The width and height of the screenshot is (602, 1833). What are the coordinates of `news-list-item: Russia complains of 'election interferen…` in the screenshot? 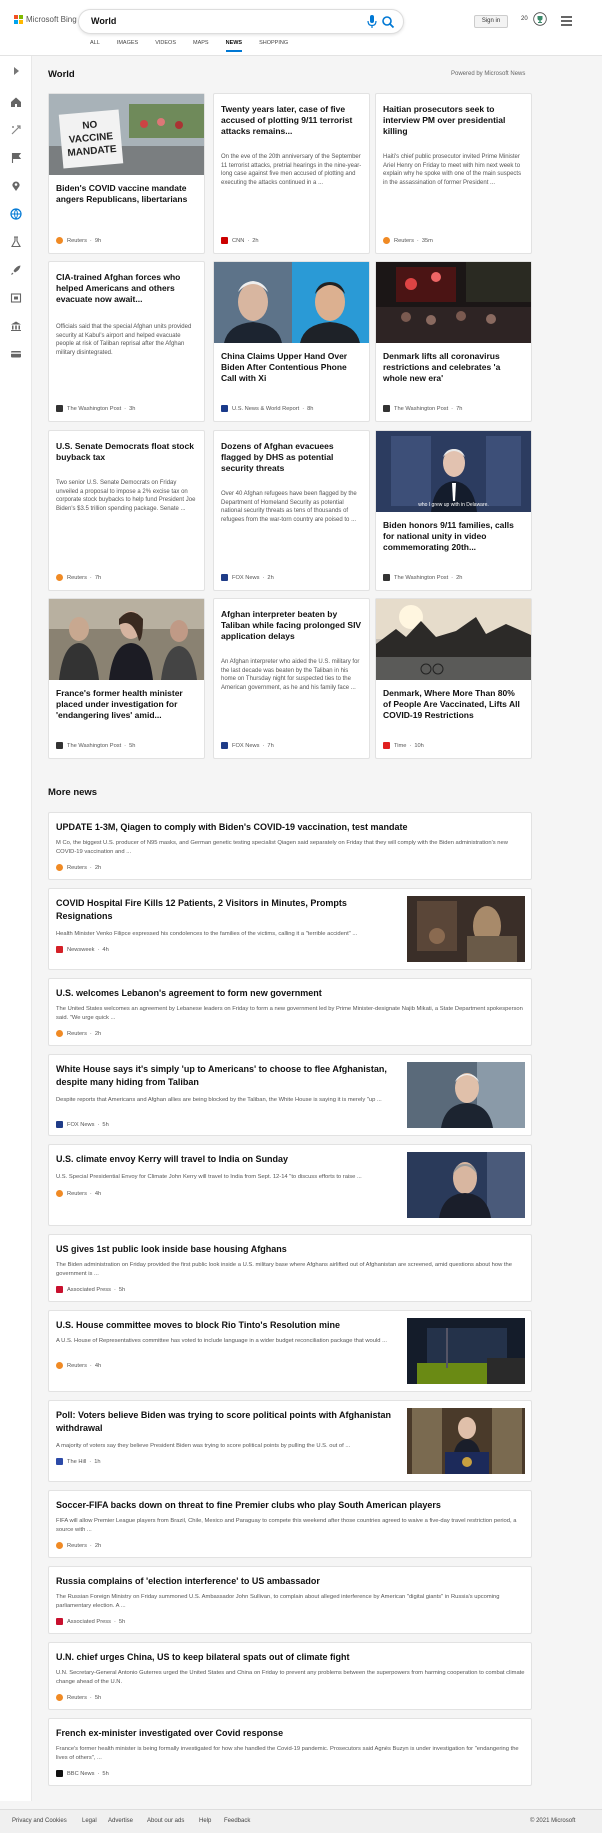 It's located at (290, 1600).